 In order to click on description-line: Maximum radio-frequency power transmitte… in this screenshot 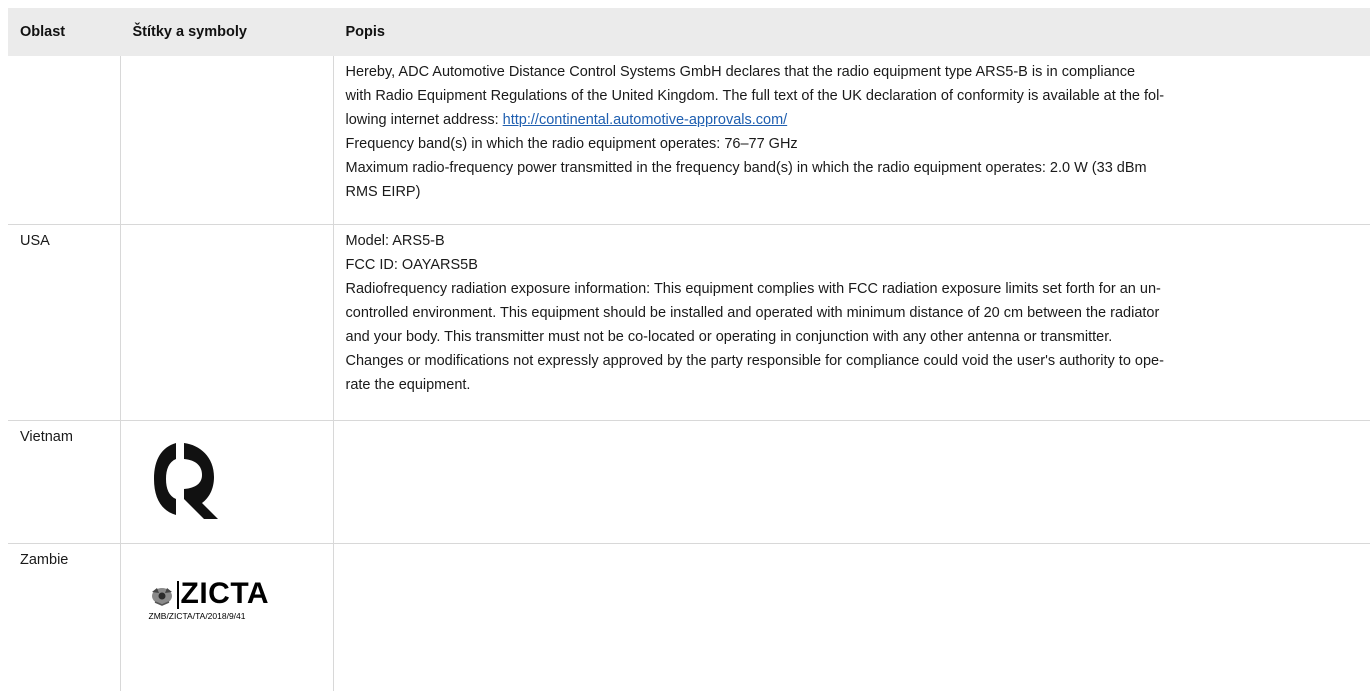, I will do `click(746, 168)`.